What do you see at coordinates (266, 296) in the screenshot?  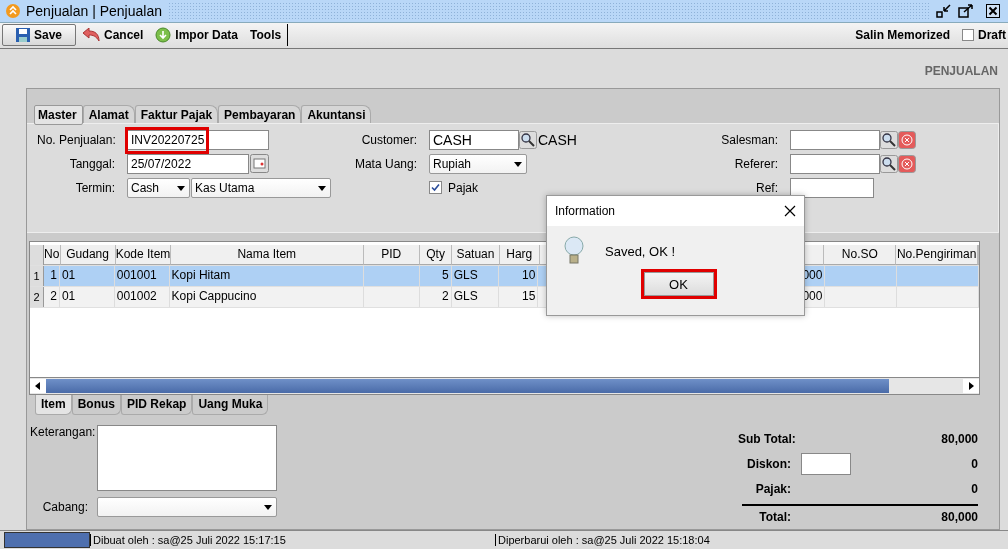 I see `table-cell: Kopi Cappucino` at bounding box center [266, 296].